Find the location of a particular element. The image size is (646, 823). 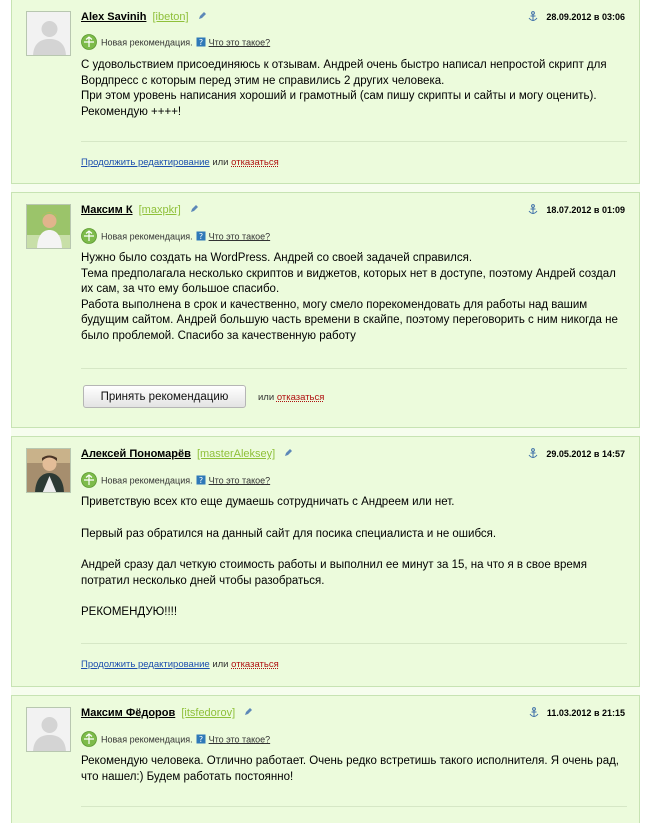

user-name-link: Alex Savinih is located at coordinates (113, 17).